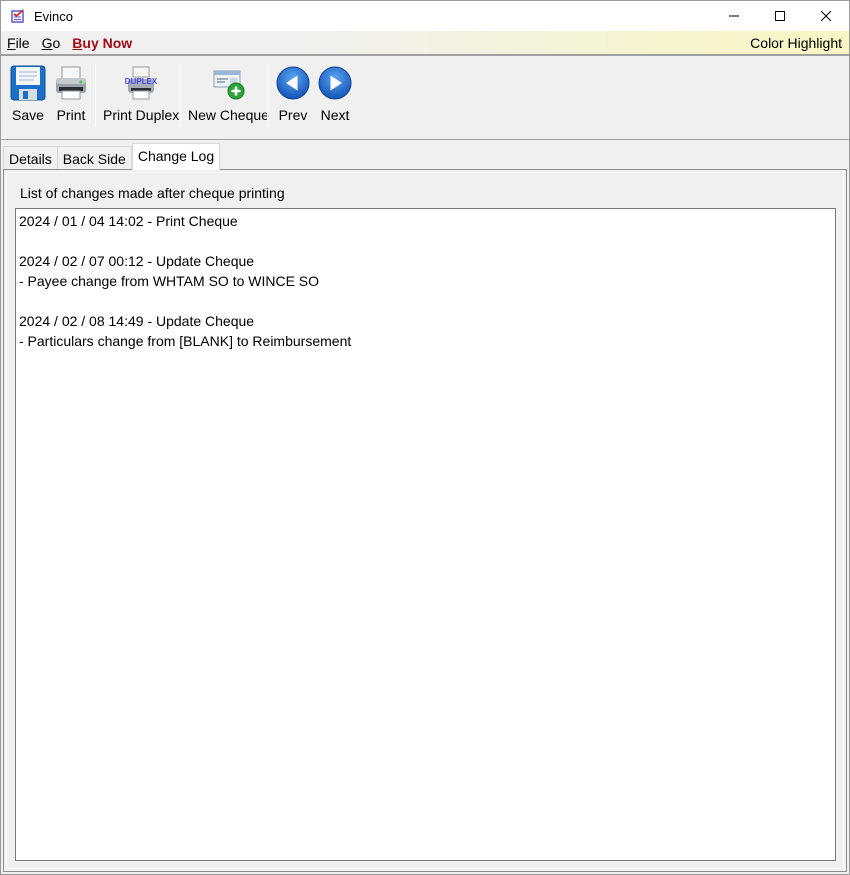  I want to click on maximize-button, so click(780, 16).